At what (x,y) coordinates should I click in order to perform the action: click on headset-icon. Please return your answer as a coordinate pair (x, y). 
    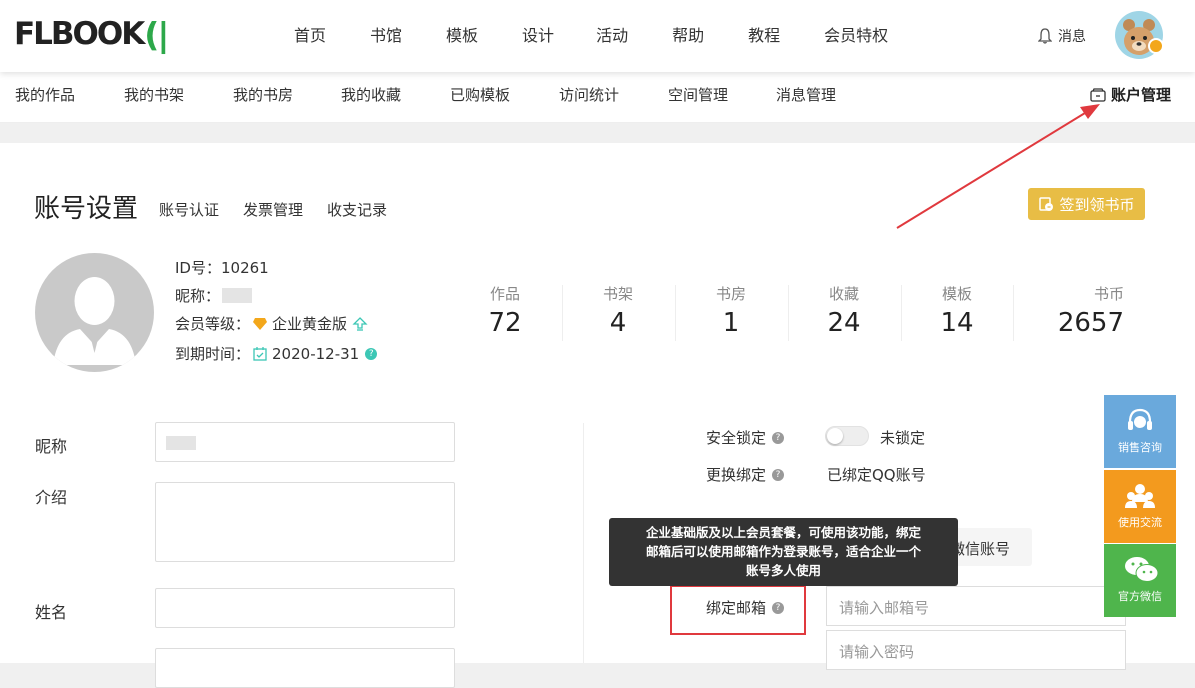
    Looking at the image, I should click on (1140, 419).